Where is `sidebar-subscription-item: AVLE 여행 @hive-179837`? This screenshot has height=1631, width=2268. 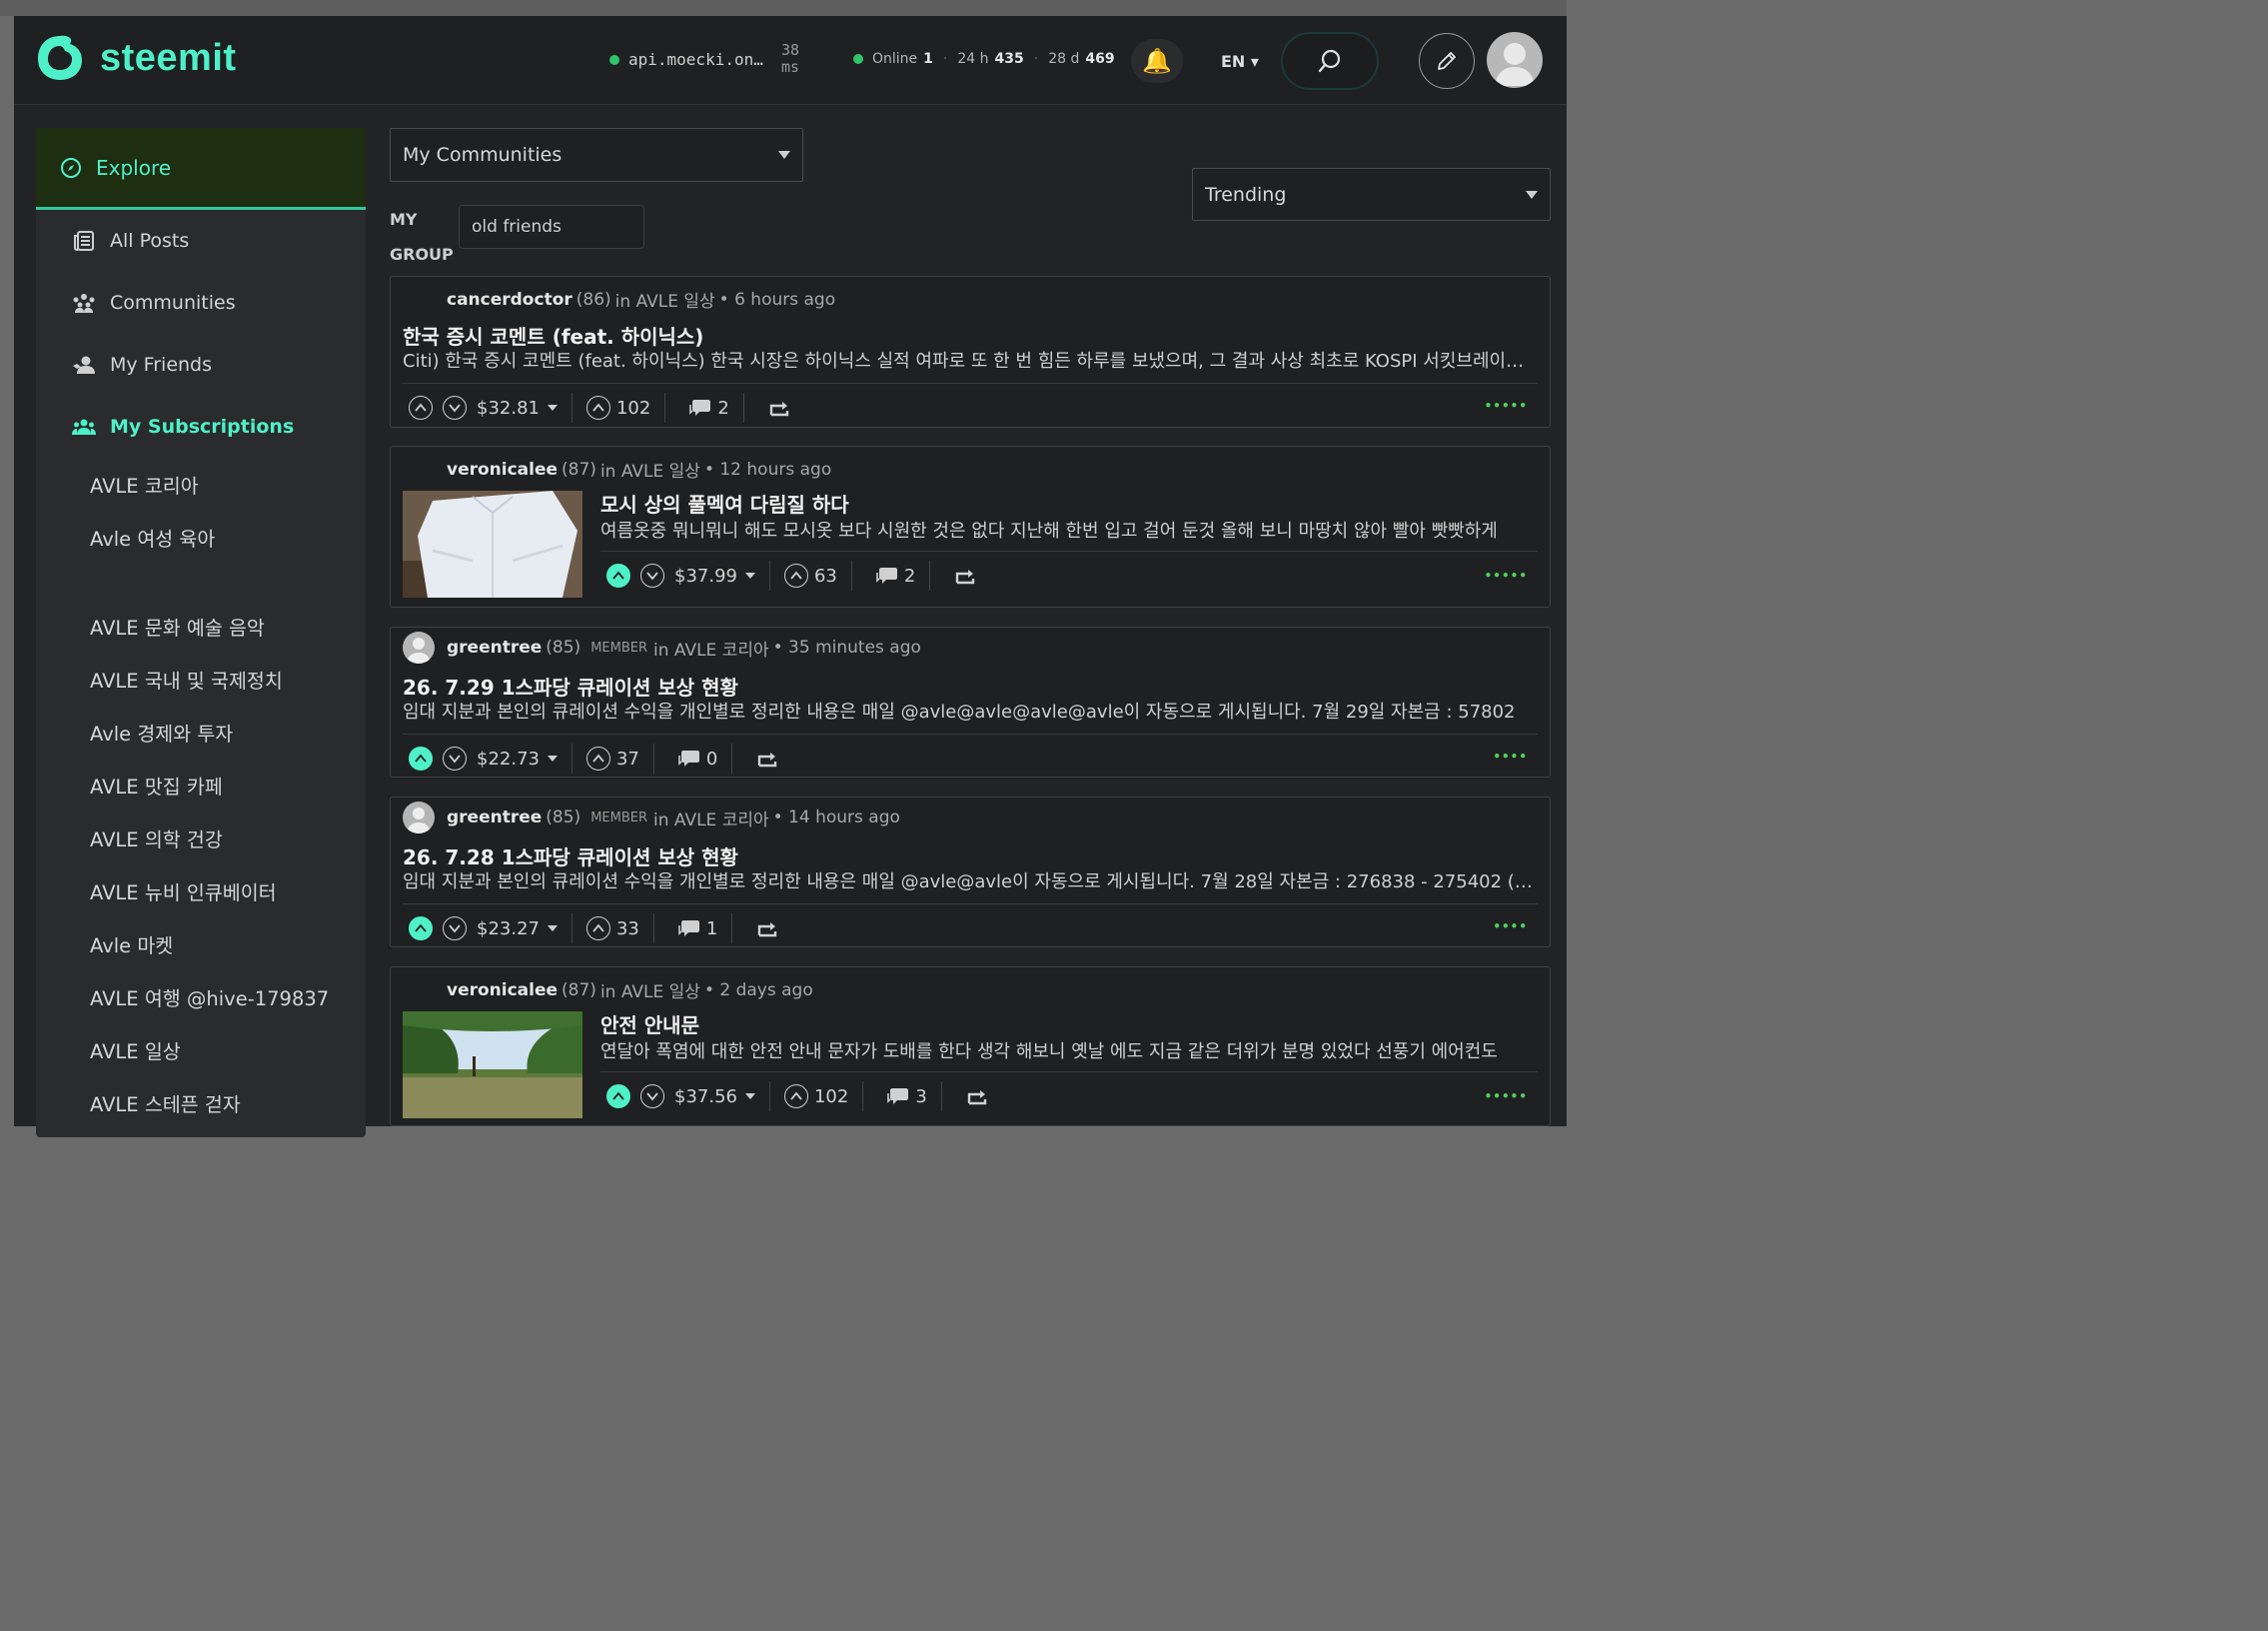 sidebar-subscription-item: AVLE 여행 @hive-179837 is located at coordinates (201, 996).